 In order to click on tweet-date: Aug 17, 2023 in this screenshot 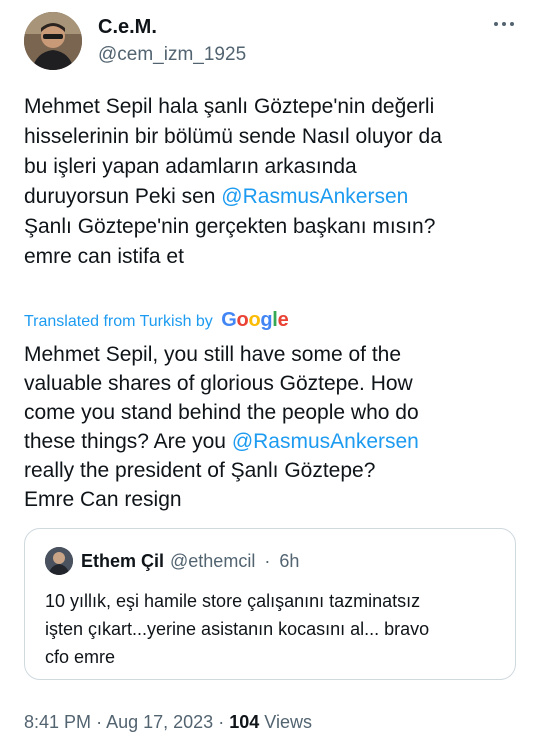, I will do `click(159, 722)`.